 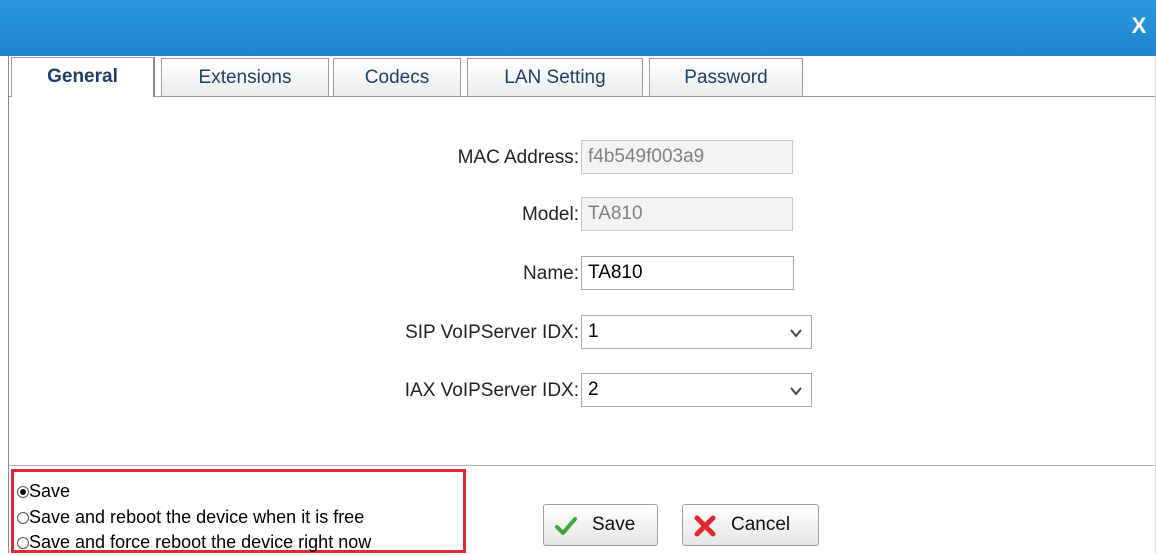 What do you see at coordinates (726, 77) in the screenshot?
I see `tab-password: Password` at bounding box center [726, 77].